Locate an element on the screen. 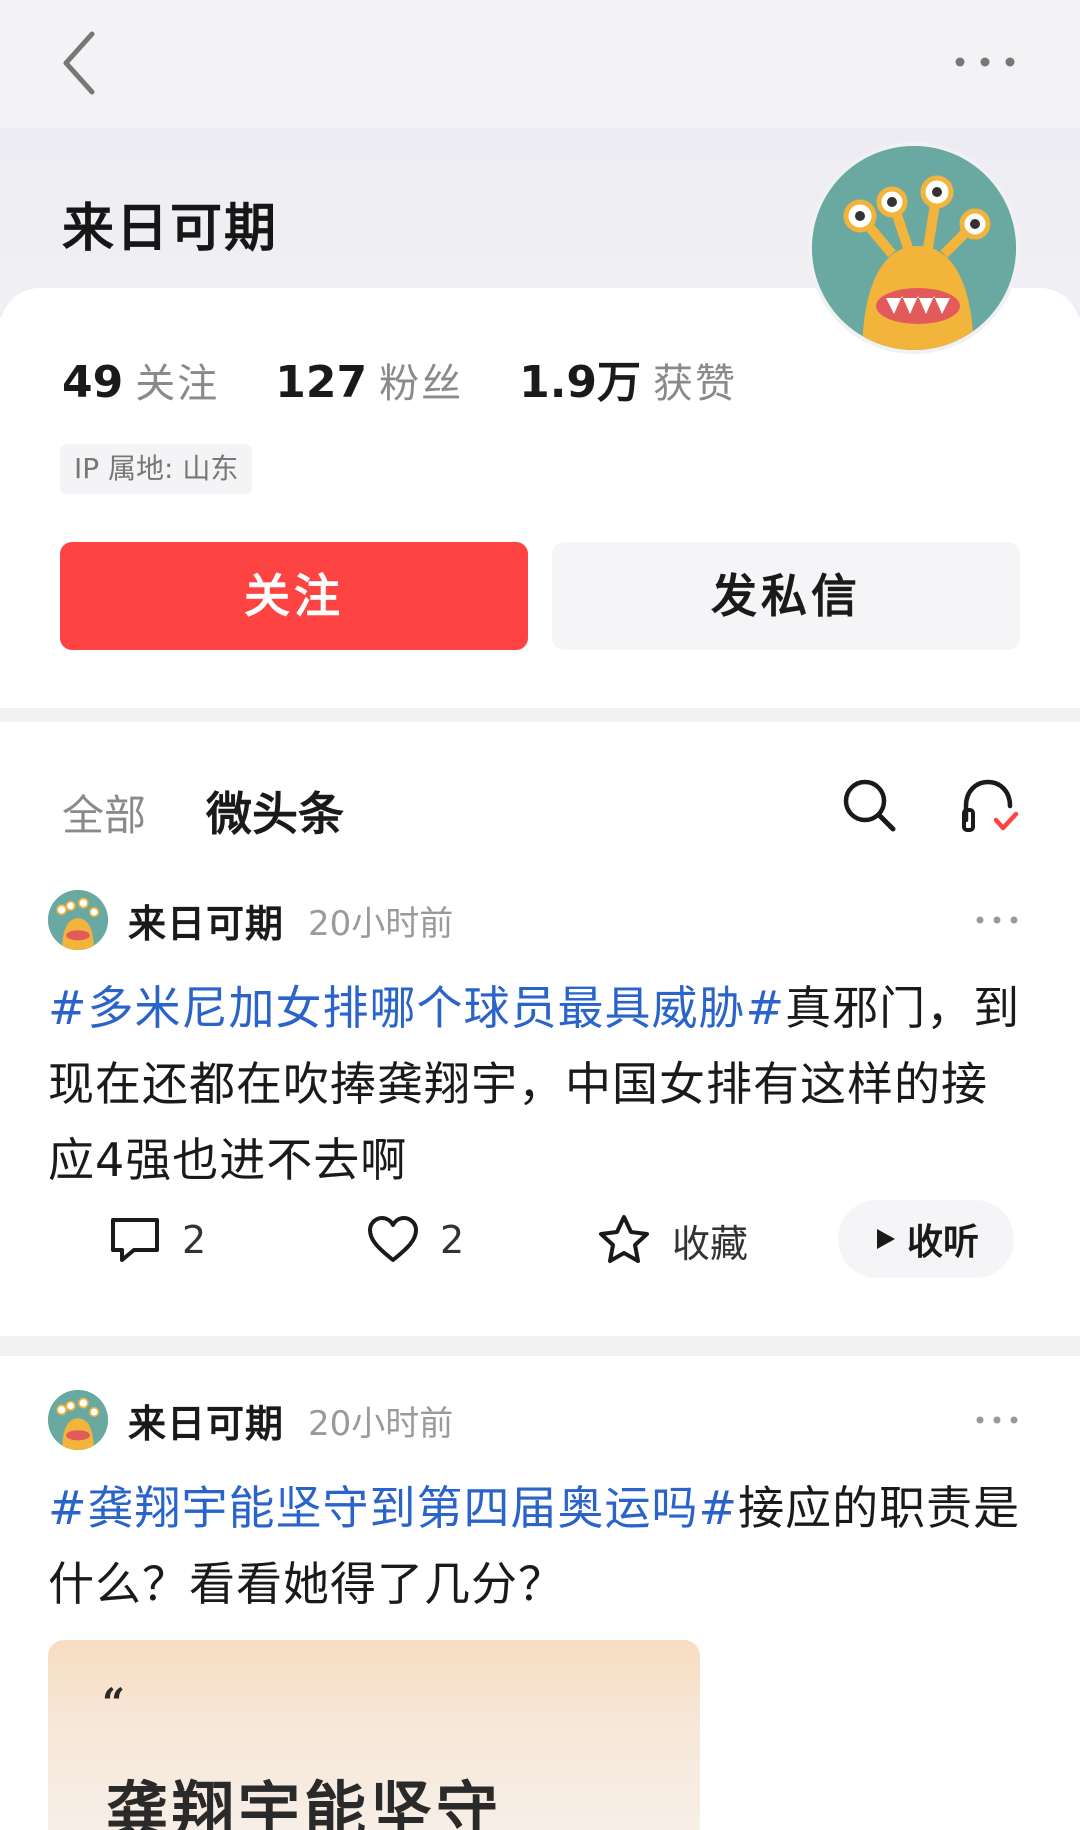  play-icon is located at coordinates (885, 1239).